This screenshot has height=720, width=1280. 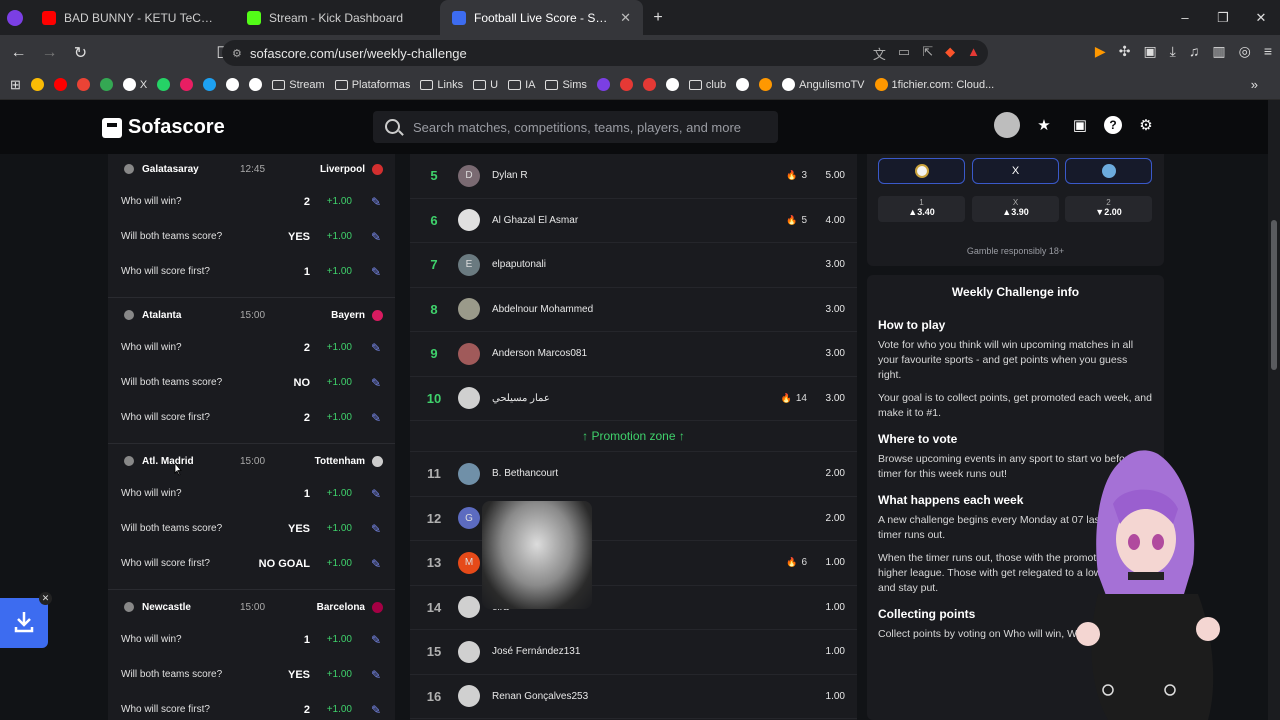 What do you see at coordinates (541, 17) in the screenshot?
I see `browser-tab: Football Live Score - Sofascore ✕` at bounding box center [541, 17].